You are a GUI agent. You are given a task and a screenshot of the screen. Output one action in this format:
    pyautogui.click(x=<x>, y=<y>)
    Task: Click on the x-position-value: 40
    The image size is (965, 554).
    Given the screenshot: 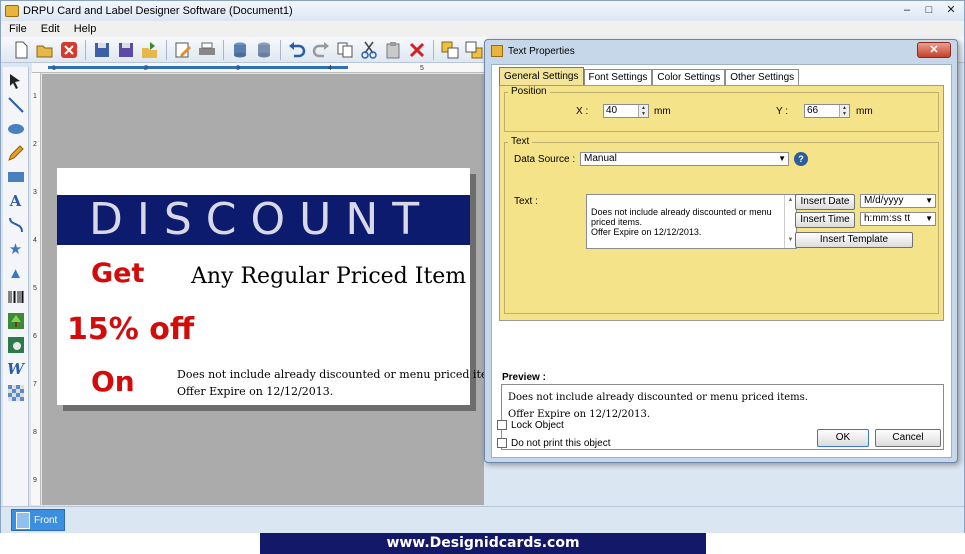 What is the action you would take?
    pyautogui.click(x=612, y=110)
    